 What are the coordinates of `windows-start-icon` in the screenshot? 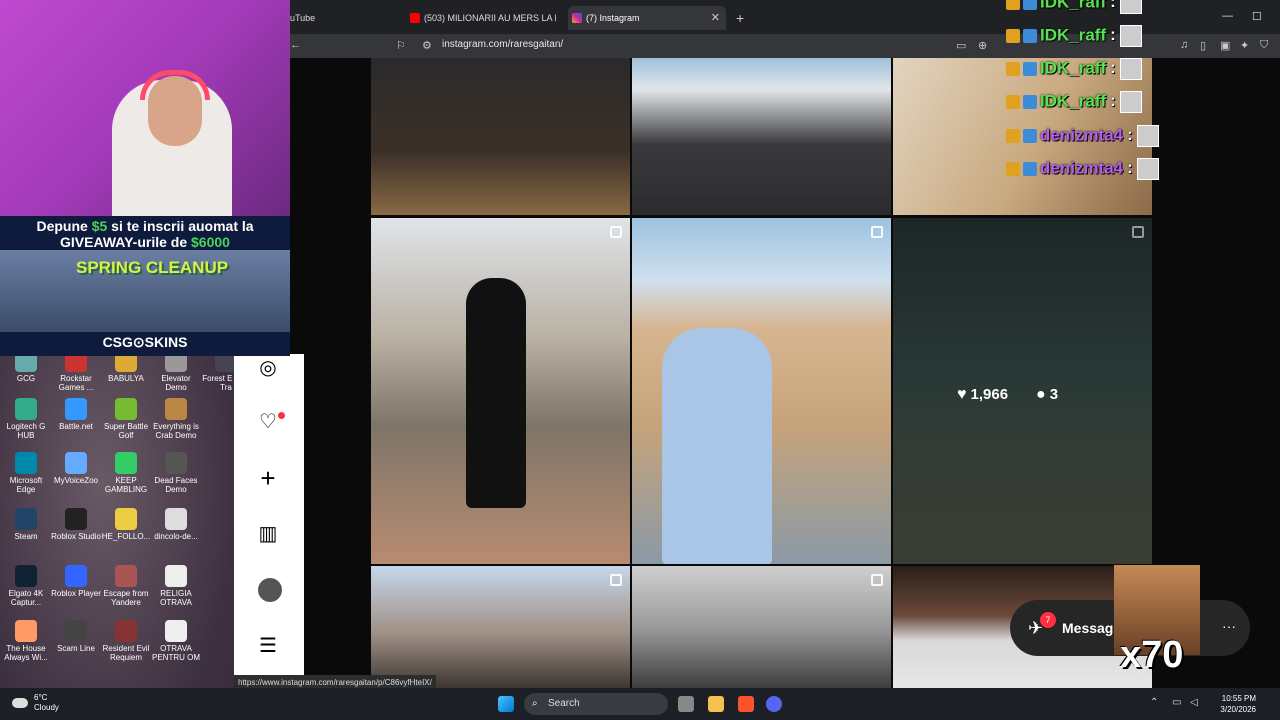 It's located at (506, 704).